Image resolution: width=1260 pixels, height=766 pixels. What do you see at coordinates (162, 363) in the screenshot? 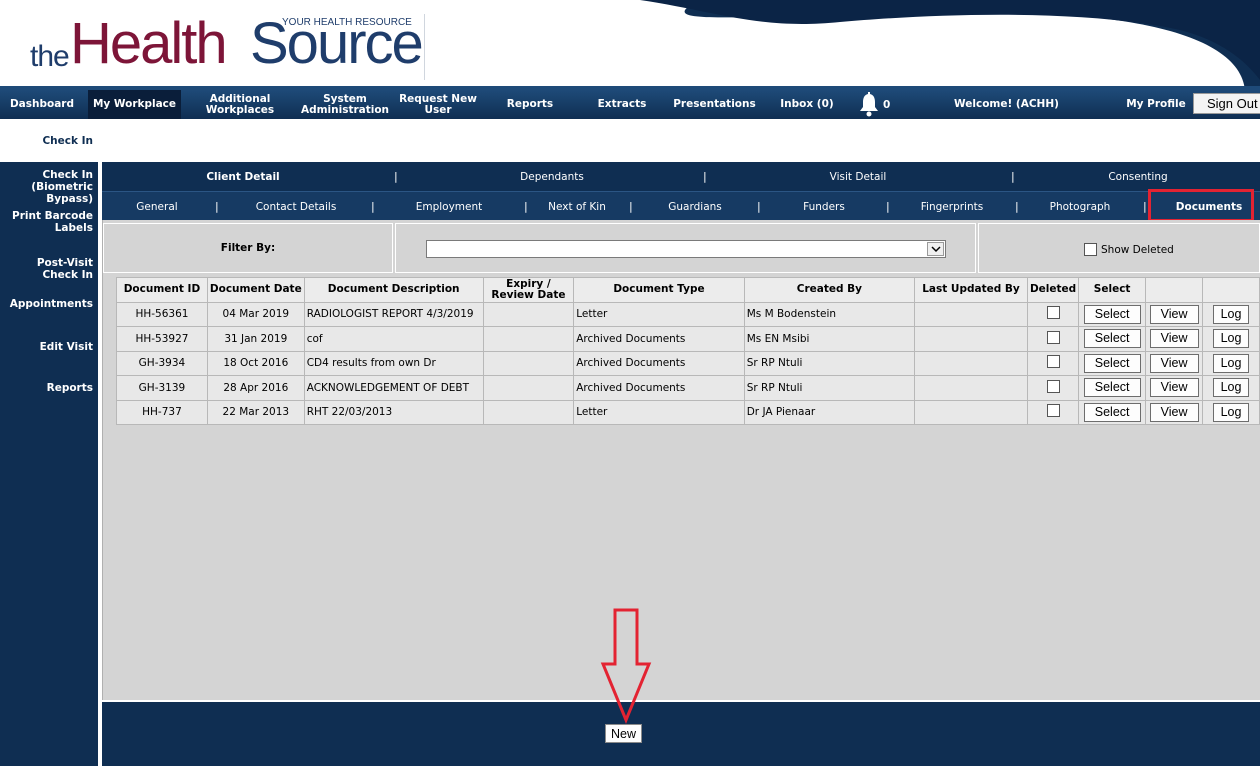
I see `cell-document-id: GH-3934` at bounding box center [162, 363].